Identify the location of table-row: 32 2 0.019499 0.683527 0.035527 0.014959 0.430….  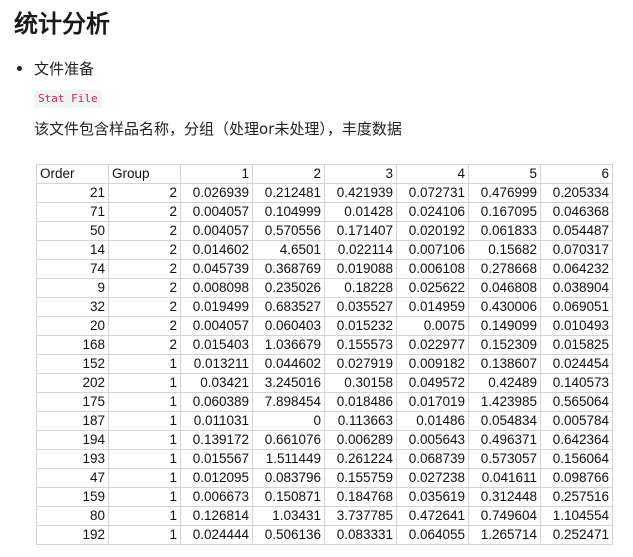
(324, 307).